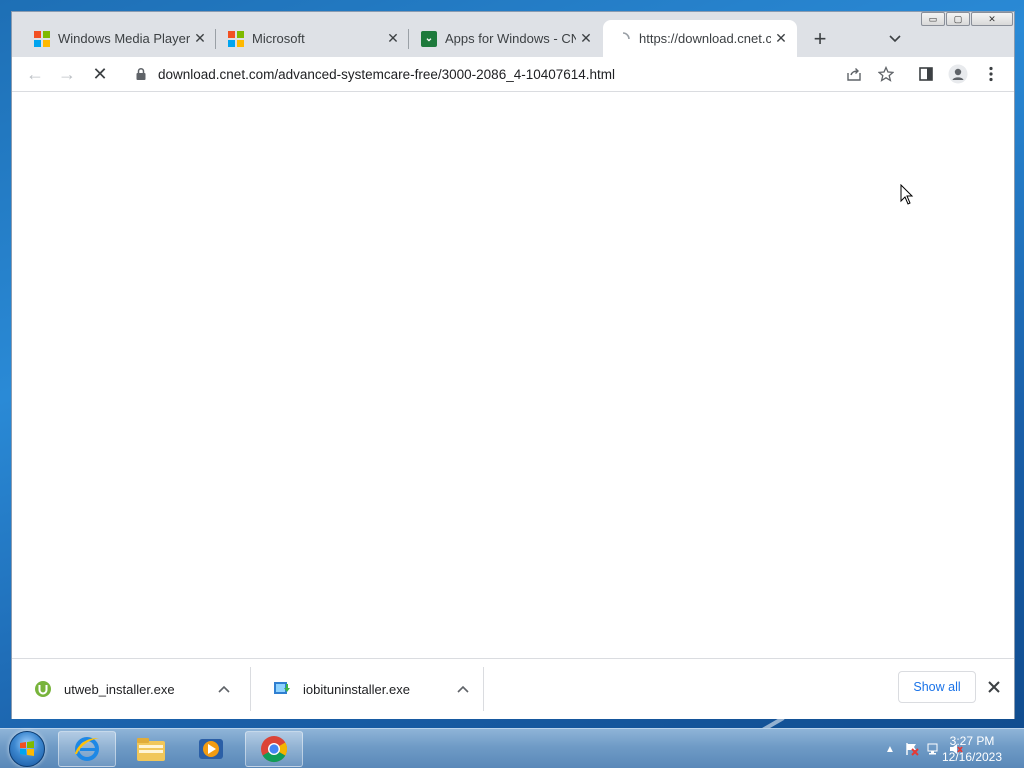  I want to click on taskbar-chrome, so click(274, 749).